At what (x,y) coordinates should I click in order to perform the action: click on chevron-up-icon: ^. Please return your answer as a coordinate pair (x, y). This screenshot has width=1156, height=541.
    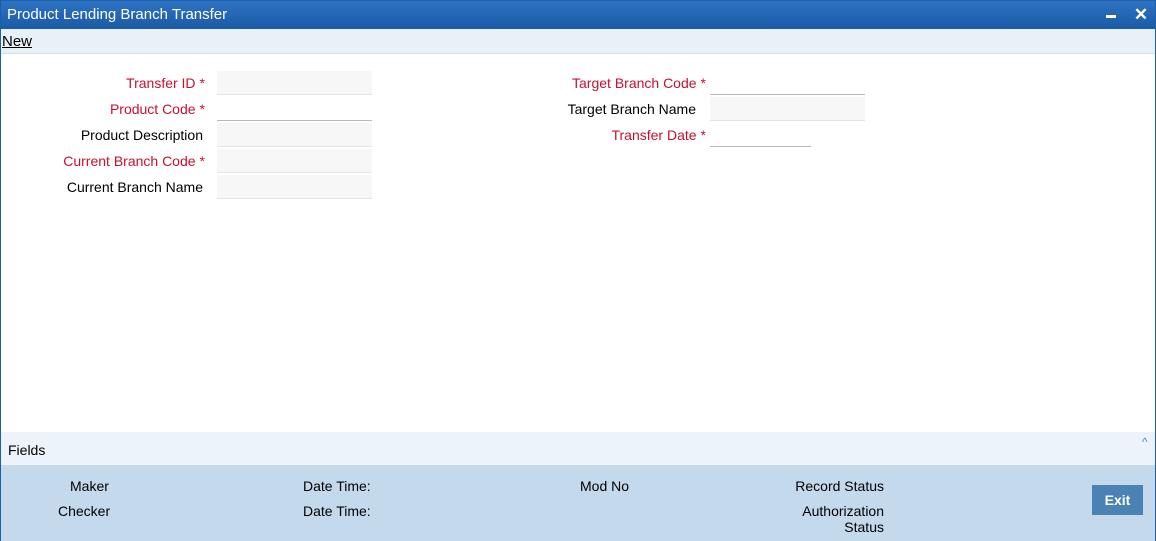
    Looking at the image, I should click on (1145, 442).